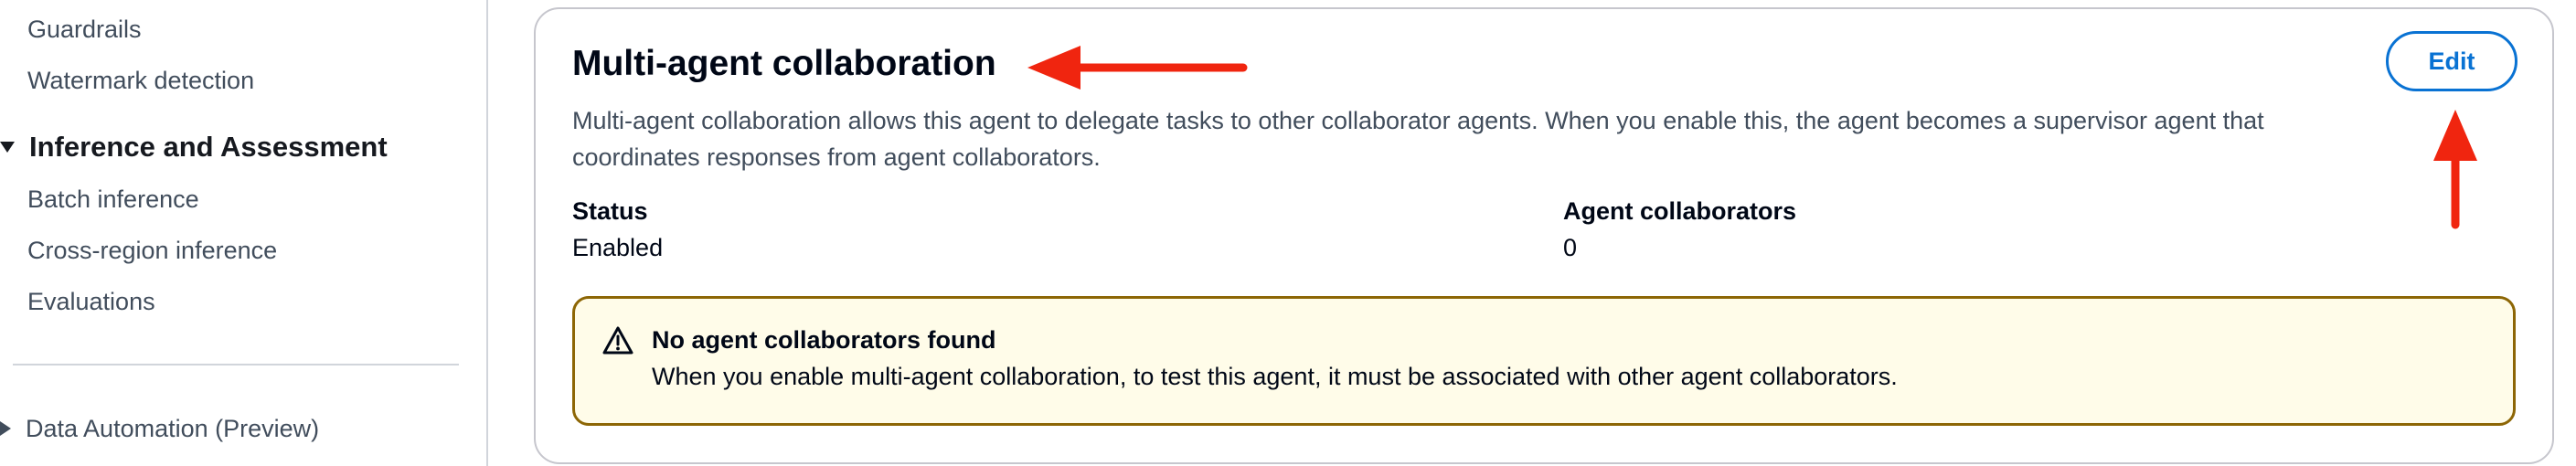 This screenshot has height=466, width=2576. I want to click on agent-collaborators-label: Agent collaborators, so click(1680, 211).